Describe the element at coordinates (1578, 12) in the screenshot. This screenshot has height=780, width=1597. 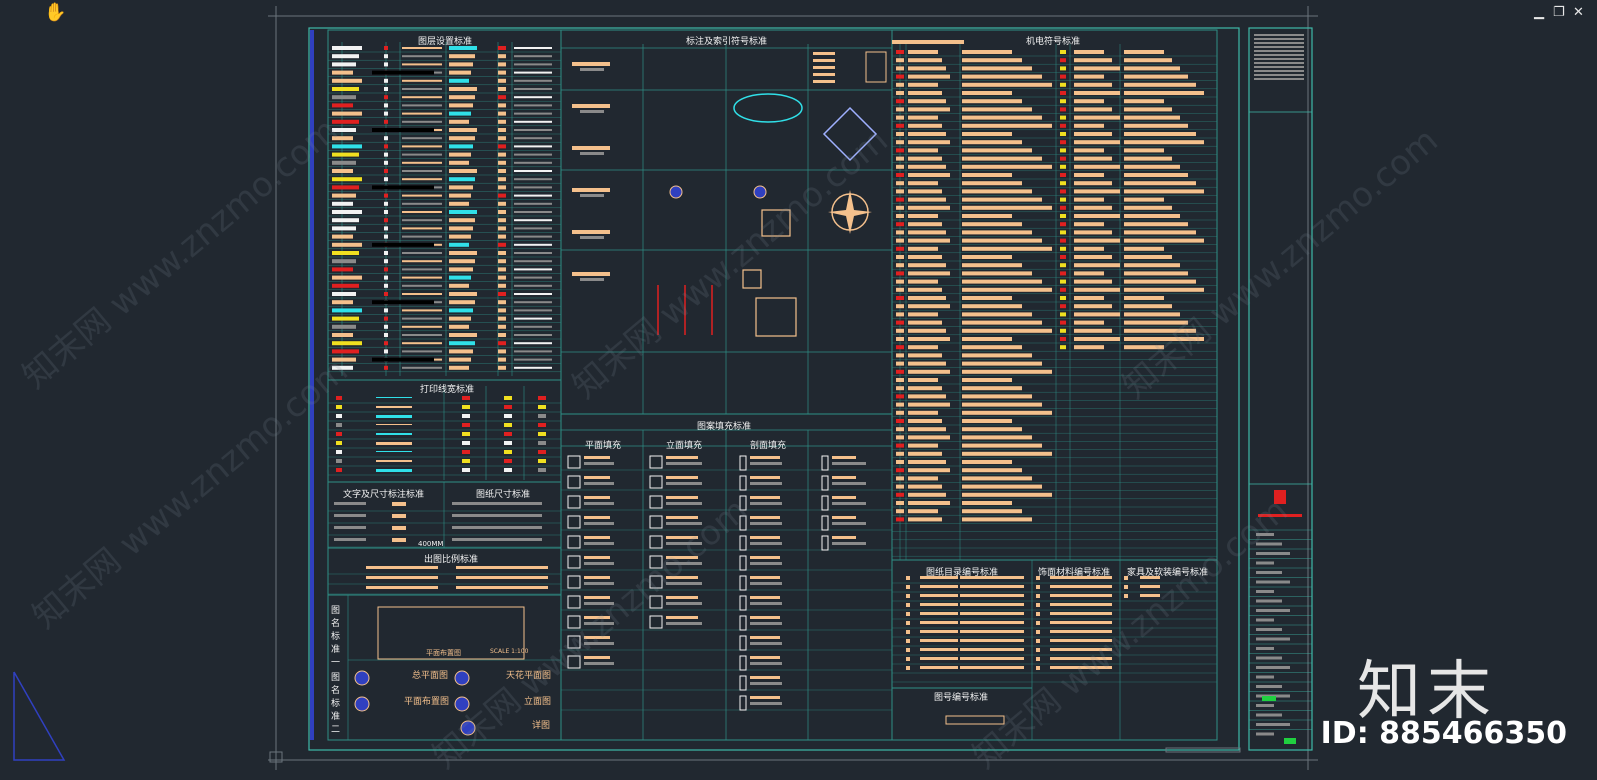
I see `close-button: ✕` at that location.